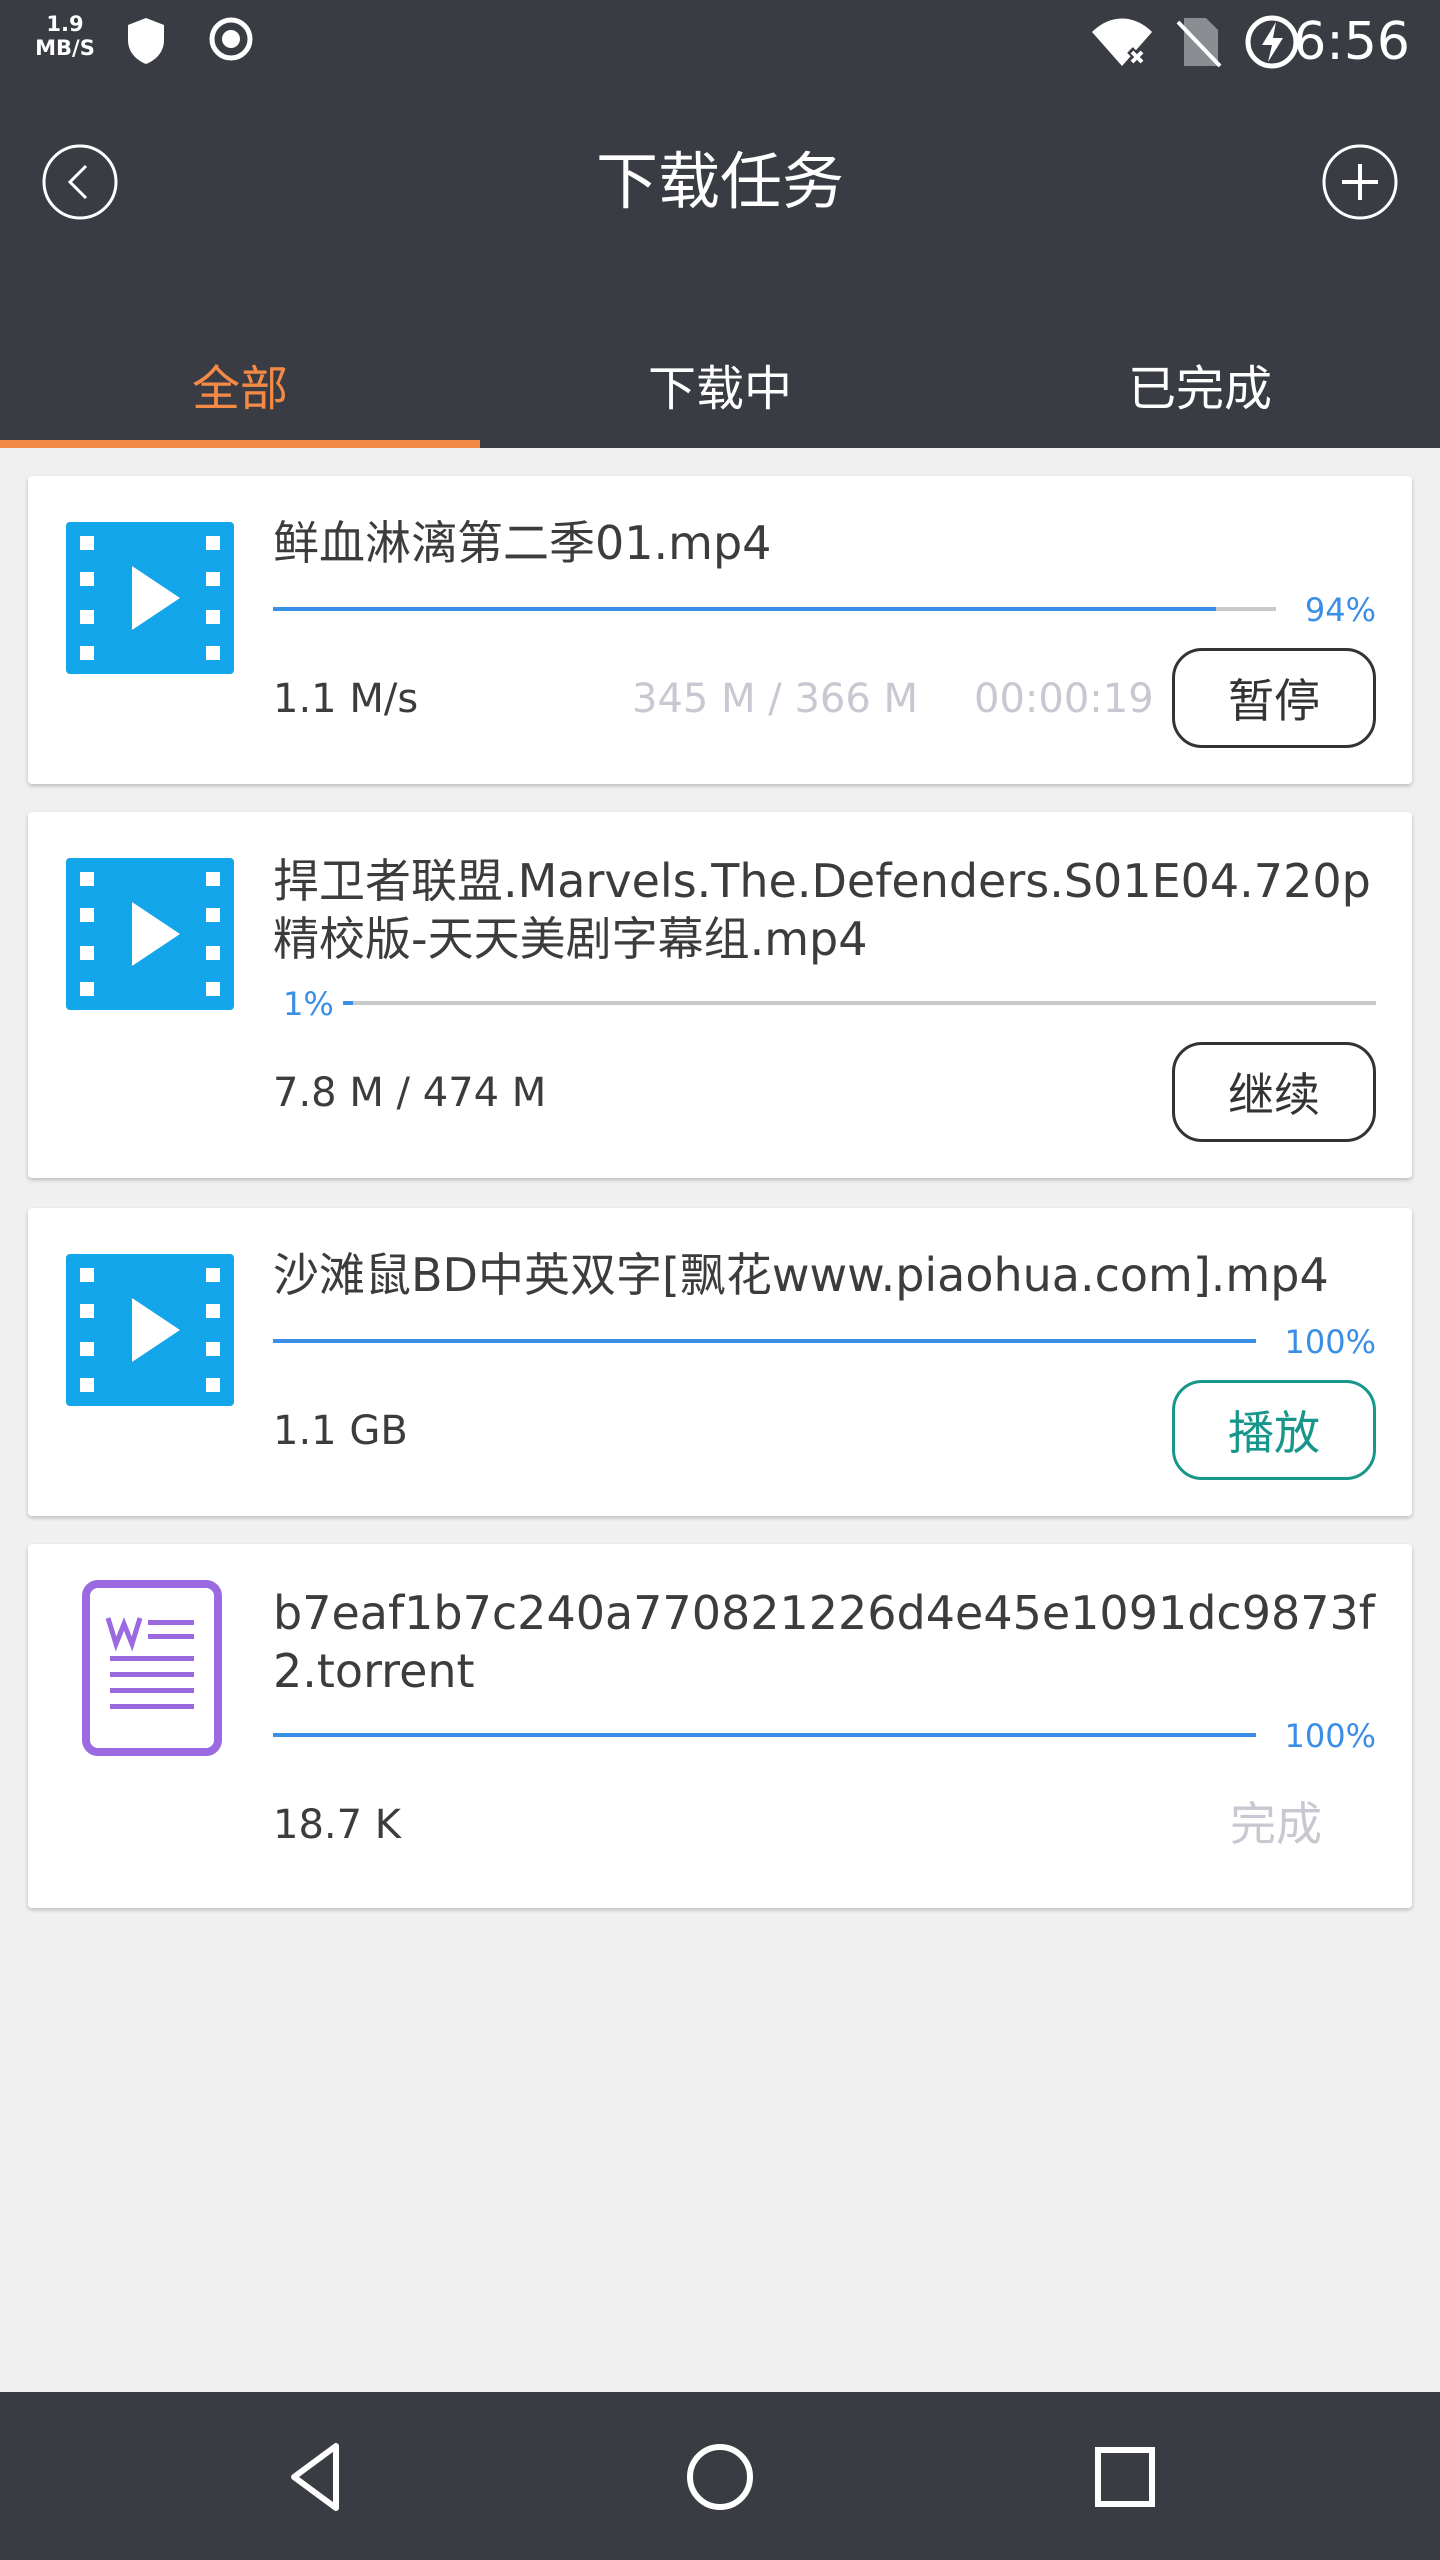 This screenshot has height=2560, width=1440. I want to click on play-button: 播放, so click(1274, 1430).